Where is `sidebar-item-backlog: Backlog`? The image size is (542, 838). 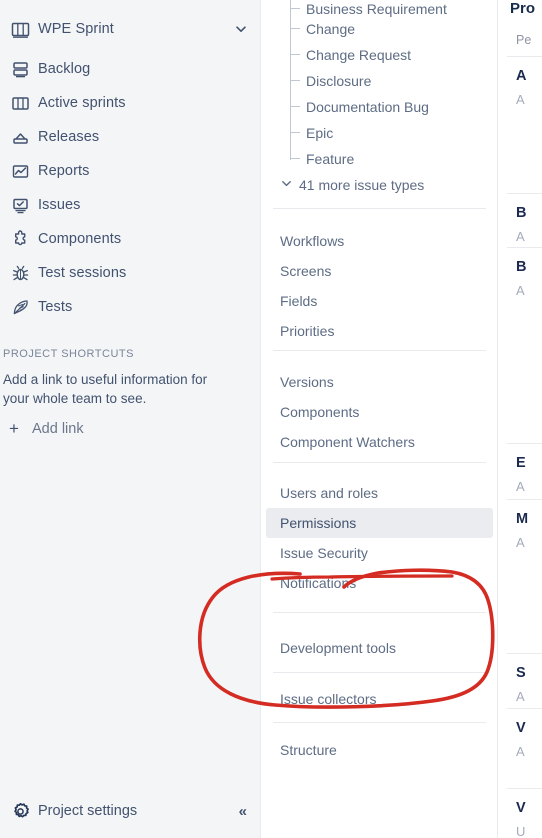 sidebar-item-backlog: Backlog is located at coordinates (130, 69).